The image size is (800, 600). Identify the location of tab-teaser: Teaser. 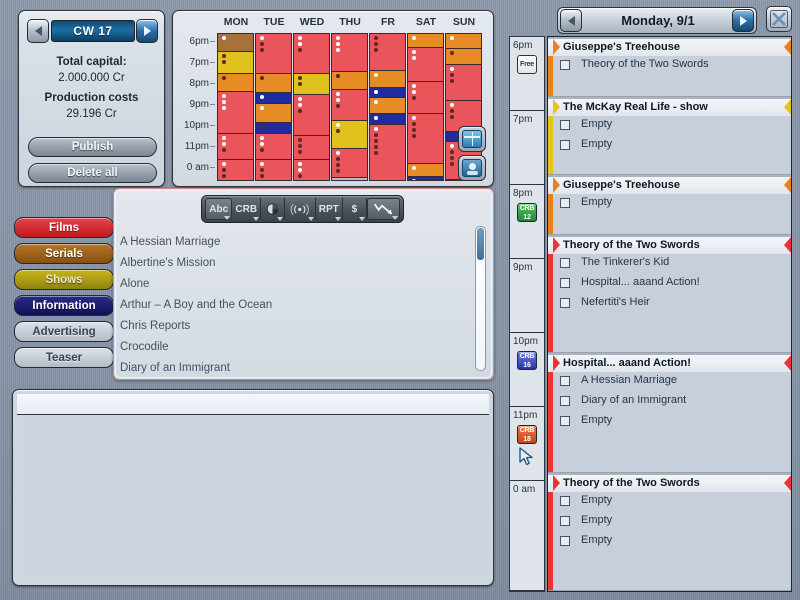
(64, 357).